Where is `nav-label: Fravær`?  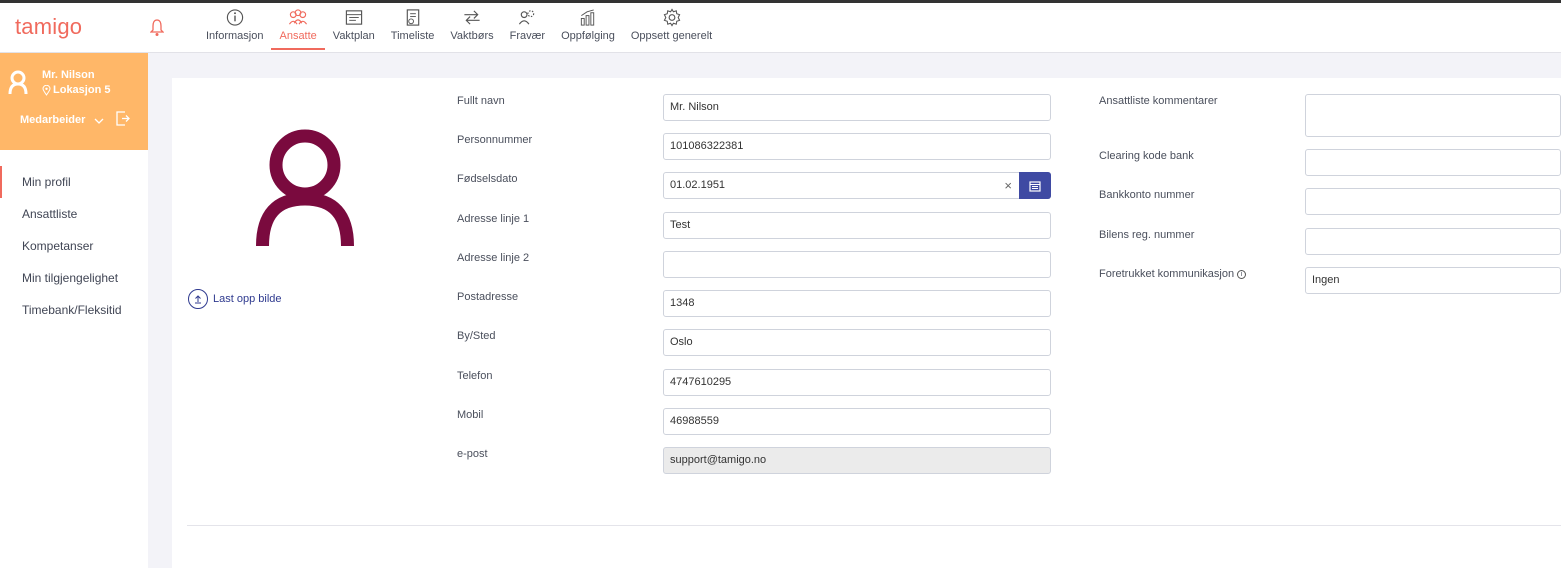 nav-label: Fravær is located at coordinates (527, 36).